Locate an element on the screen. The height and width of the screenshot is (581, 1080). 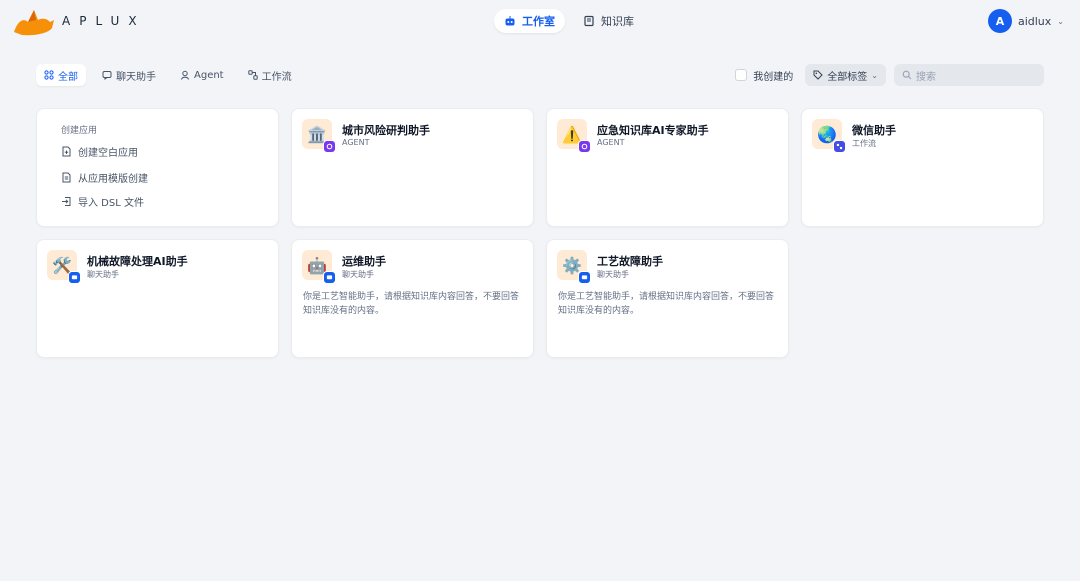
user-name: aidlux is located at coordinates (1034, 21).